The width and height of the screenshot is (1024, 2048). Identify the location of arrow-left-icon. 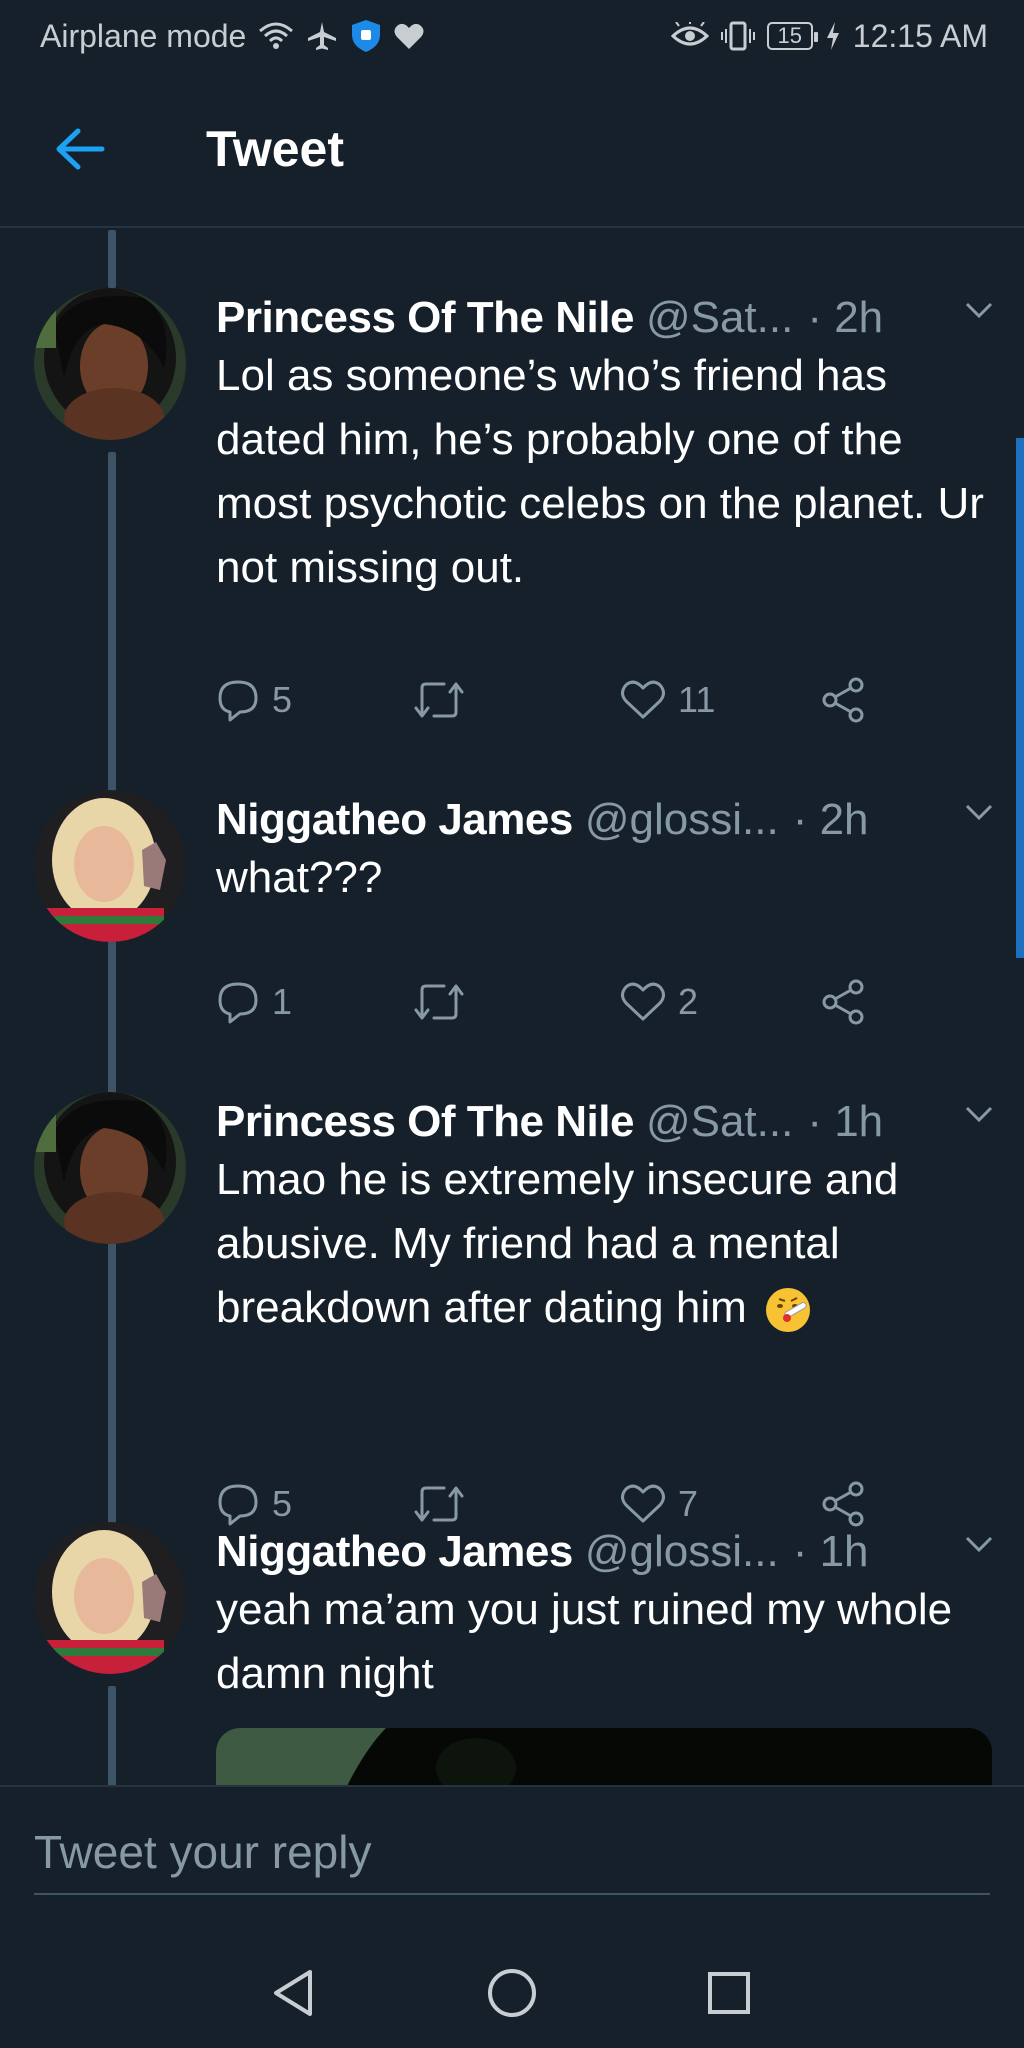
(80, 149).